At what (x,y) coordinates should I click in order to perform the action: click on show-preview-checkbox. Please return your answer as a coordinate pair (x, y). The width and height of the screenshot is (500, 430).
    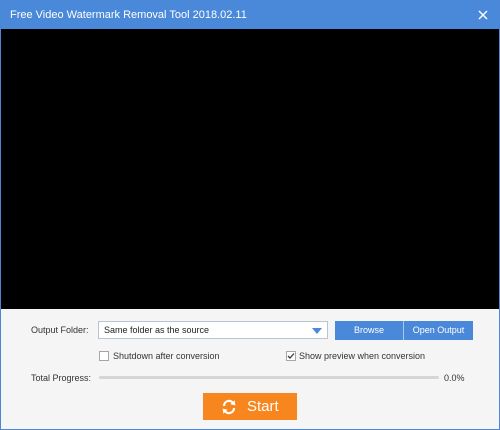
    Looking at the image, I should click on (291, 356).